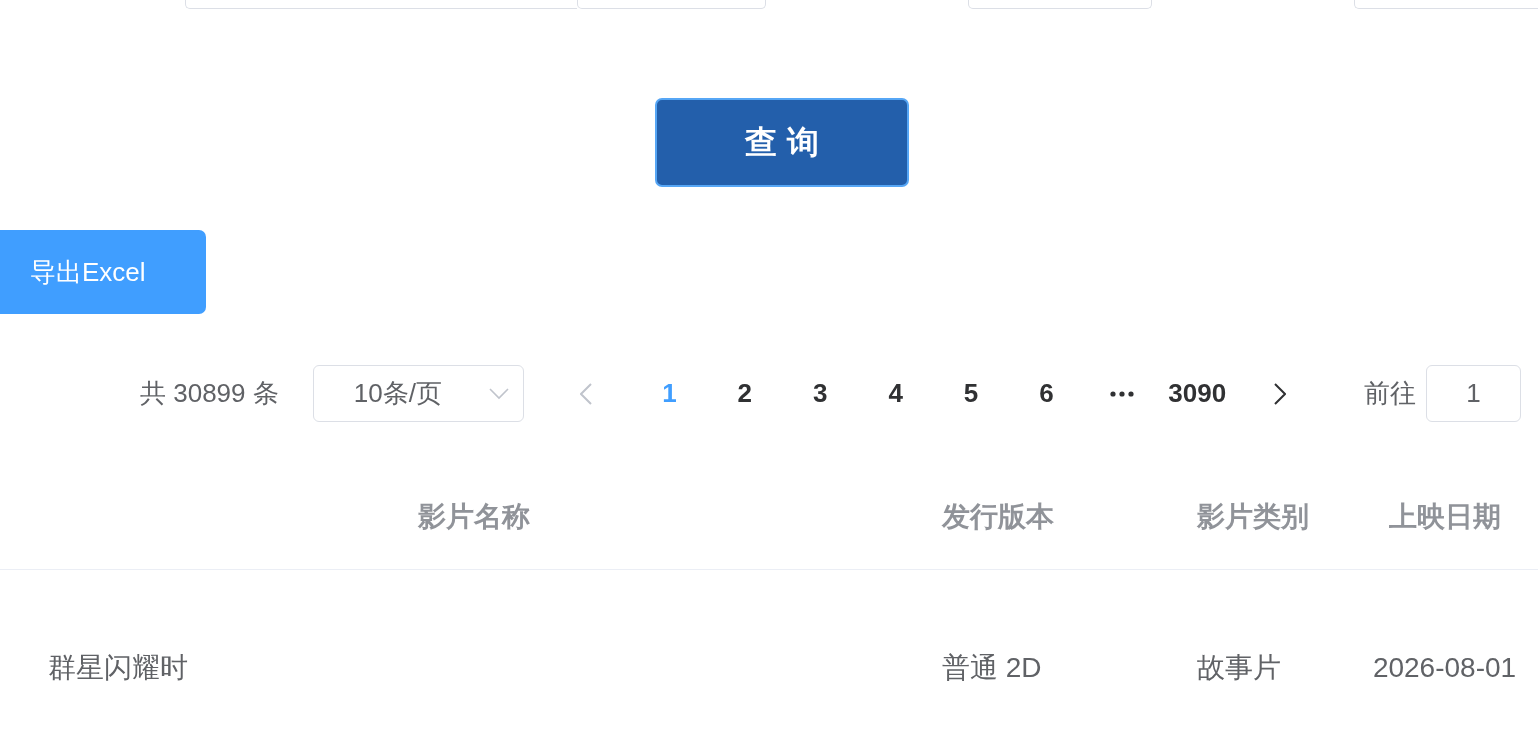 This screenshot has width=1538, height=746. Describe the element at coordinates (895, 393) in the screenshot. I see `page-number: 4` at that location.